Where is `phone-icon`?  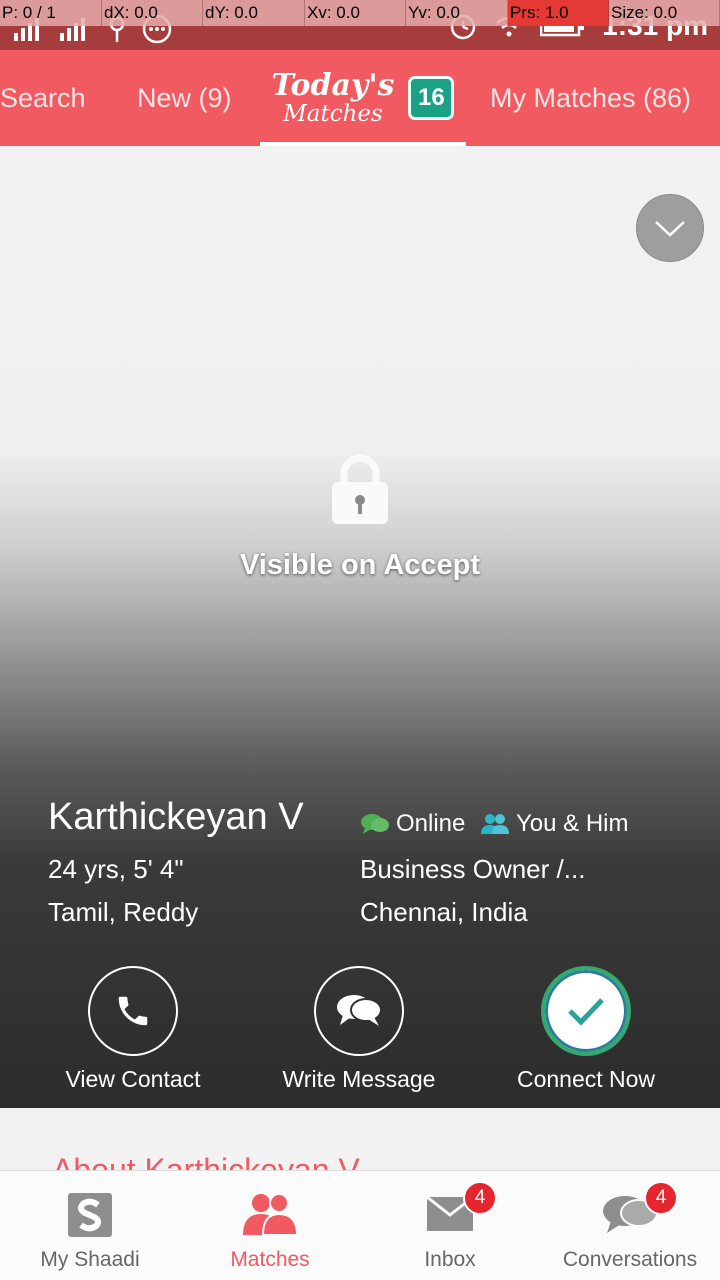
phone-icon is located at coordinates (133, 1011).